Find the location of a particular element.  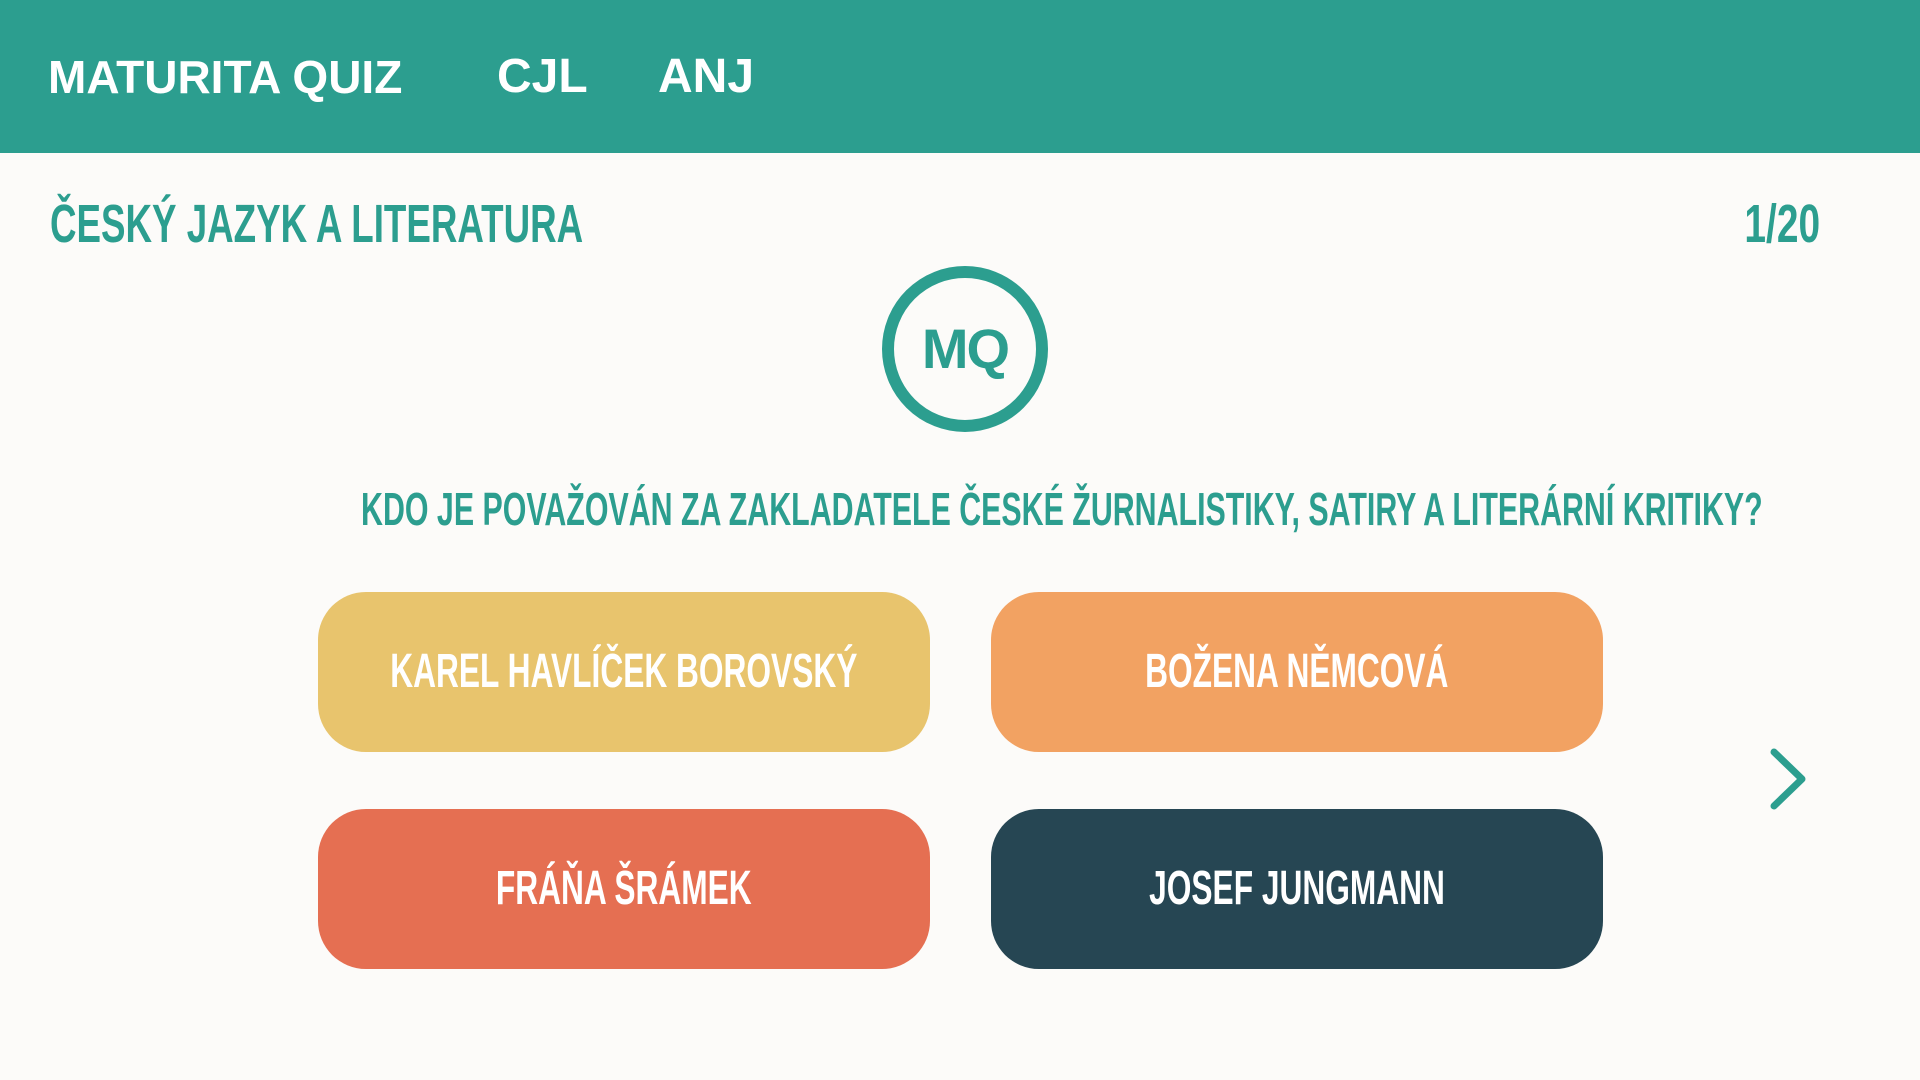

answer-button-2: BOŽENA NĚMCOVÁ is located at coordinates (1297, 672).